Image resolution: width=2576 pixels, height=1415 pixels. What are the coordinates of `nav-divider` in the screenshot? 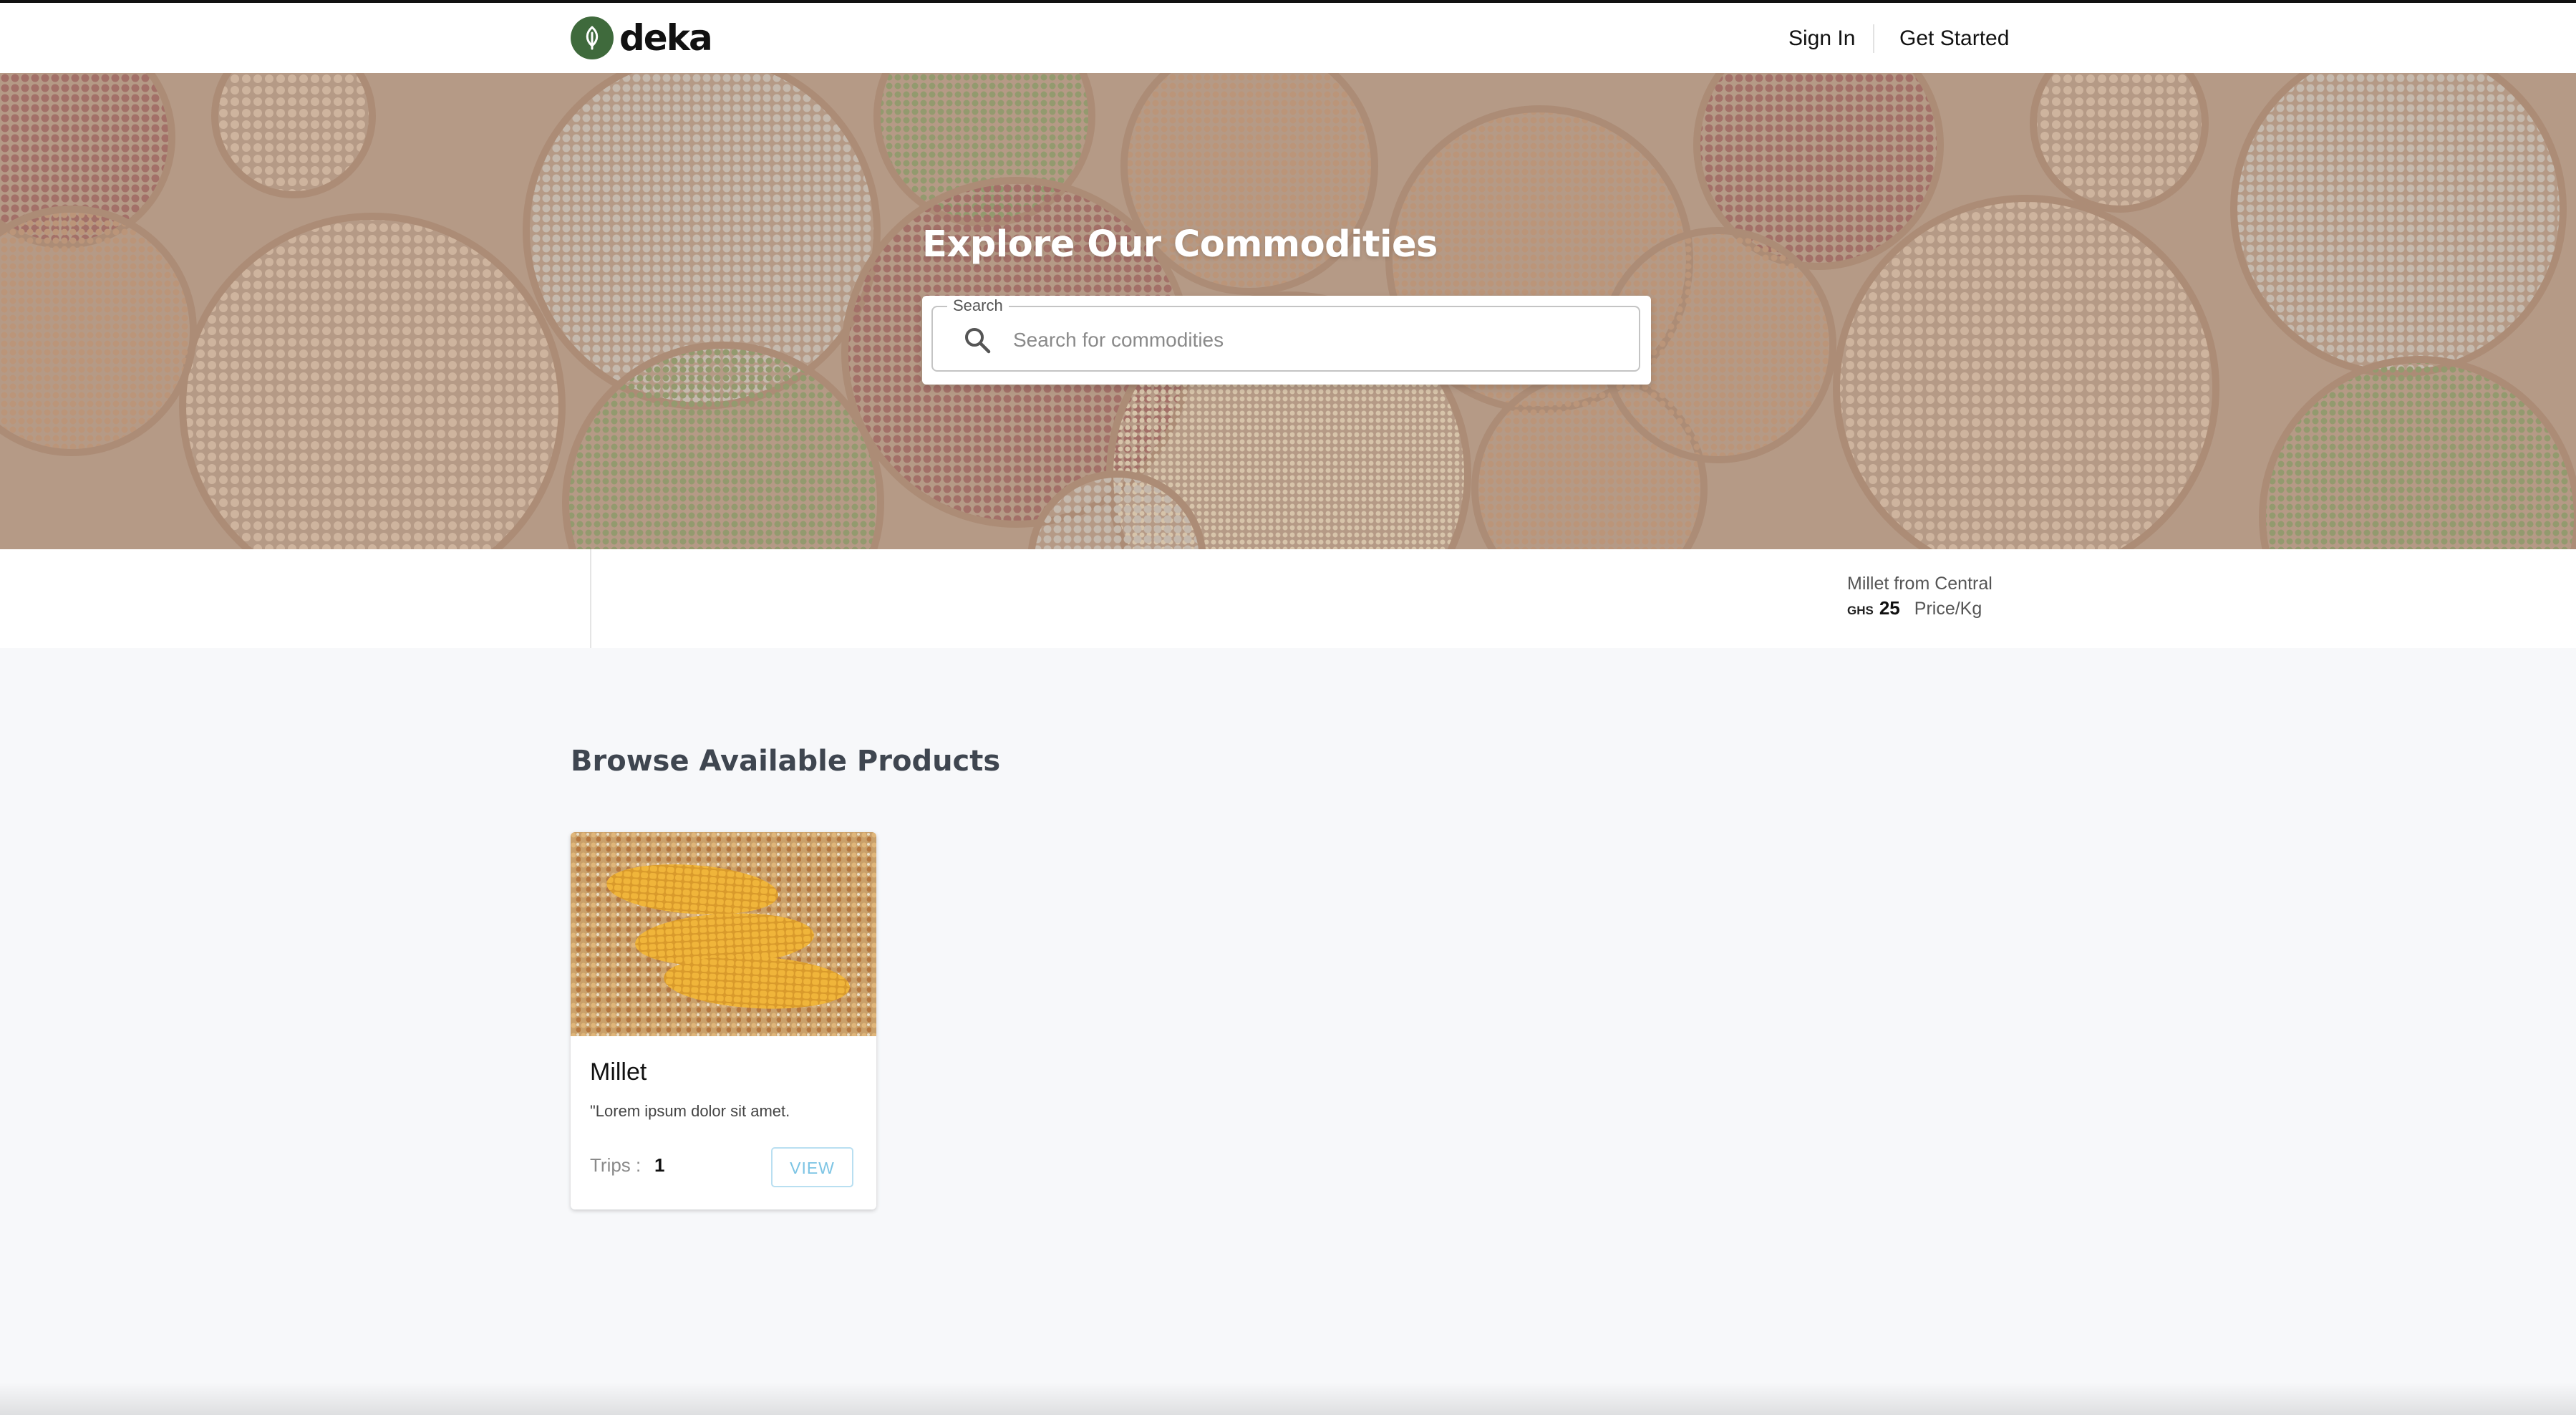 It's located at (1874, 38).